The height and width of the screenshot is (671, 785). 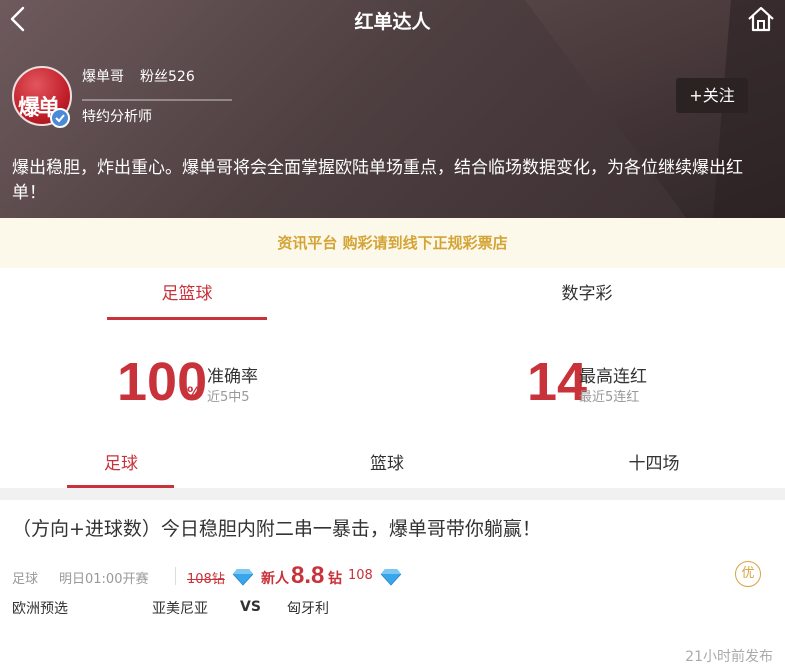 What do you see at coordinates (275, 579) in the screenshot?
I see `newbie-label: 新人` at bounding box center [275, 579].